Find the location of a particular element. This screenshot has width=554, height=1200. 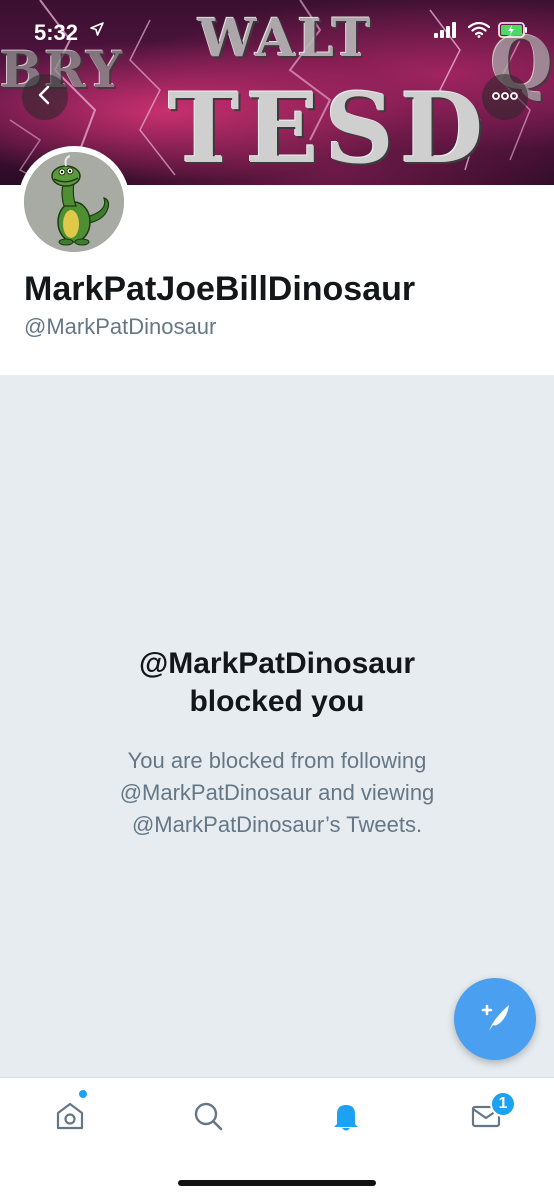

compose-tweet-button is located at coordinates (495, 1019).